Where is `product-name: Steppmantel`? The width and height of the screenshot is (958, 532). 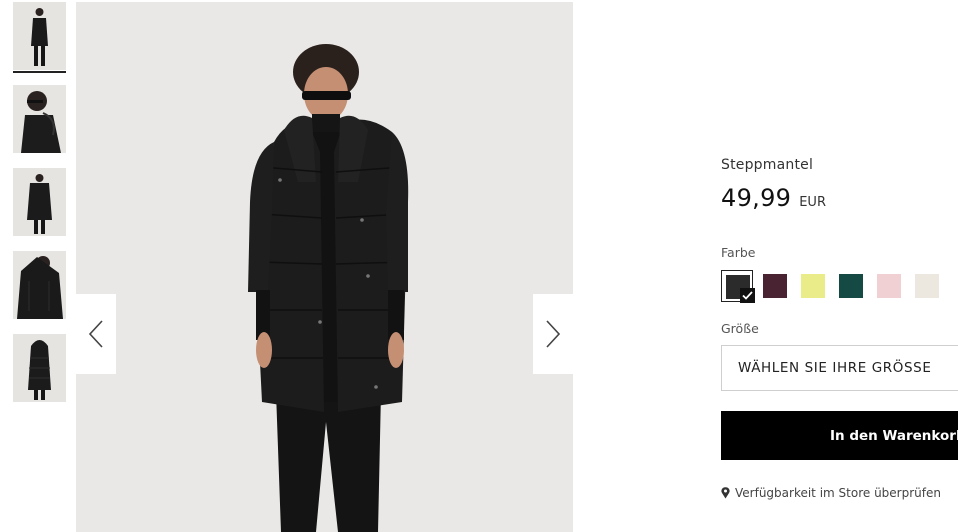
product-name: Steppmantel is located at coordinates (767, 165).